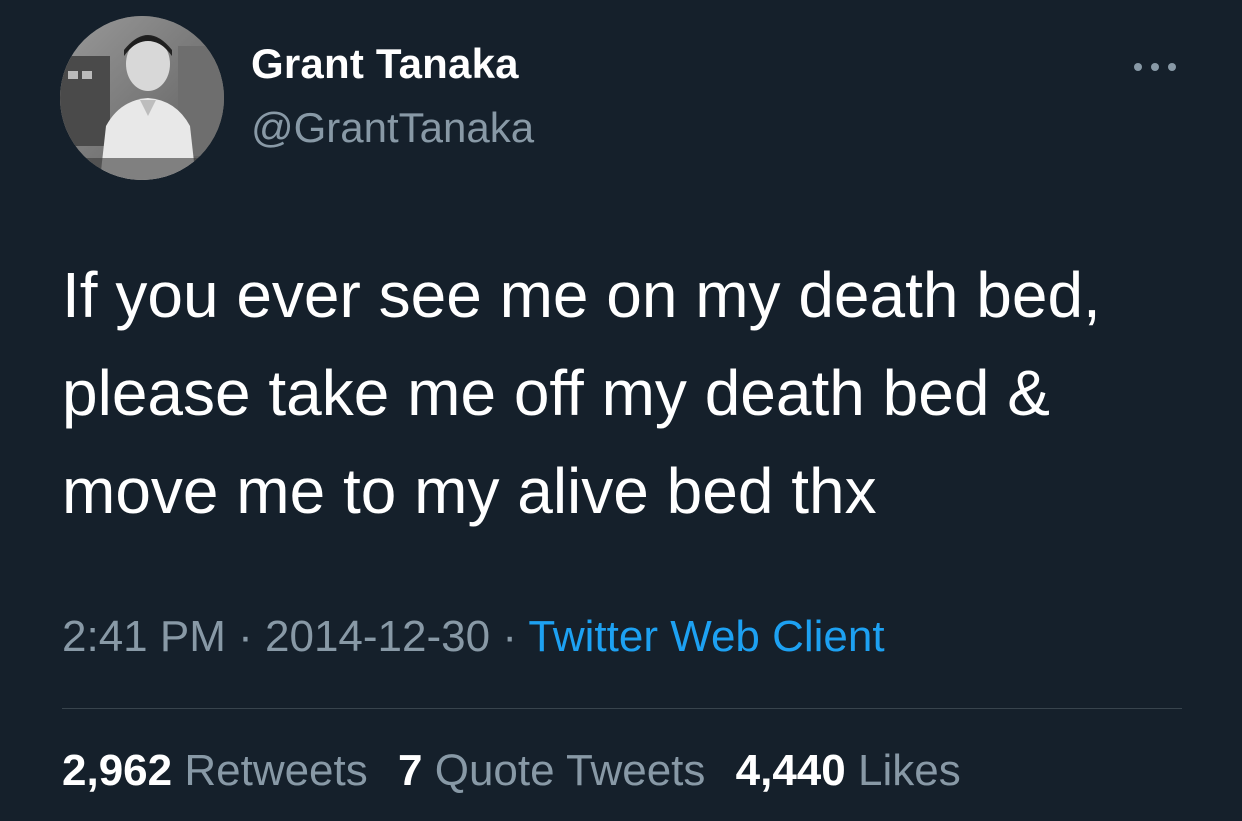  What do you see at coordinates (622, 708) in the screenshot?
I see `divider` at bounding box center [622, 708].